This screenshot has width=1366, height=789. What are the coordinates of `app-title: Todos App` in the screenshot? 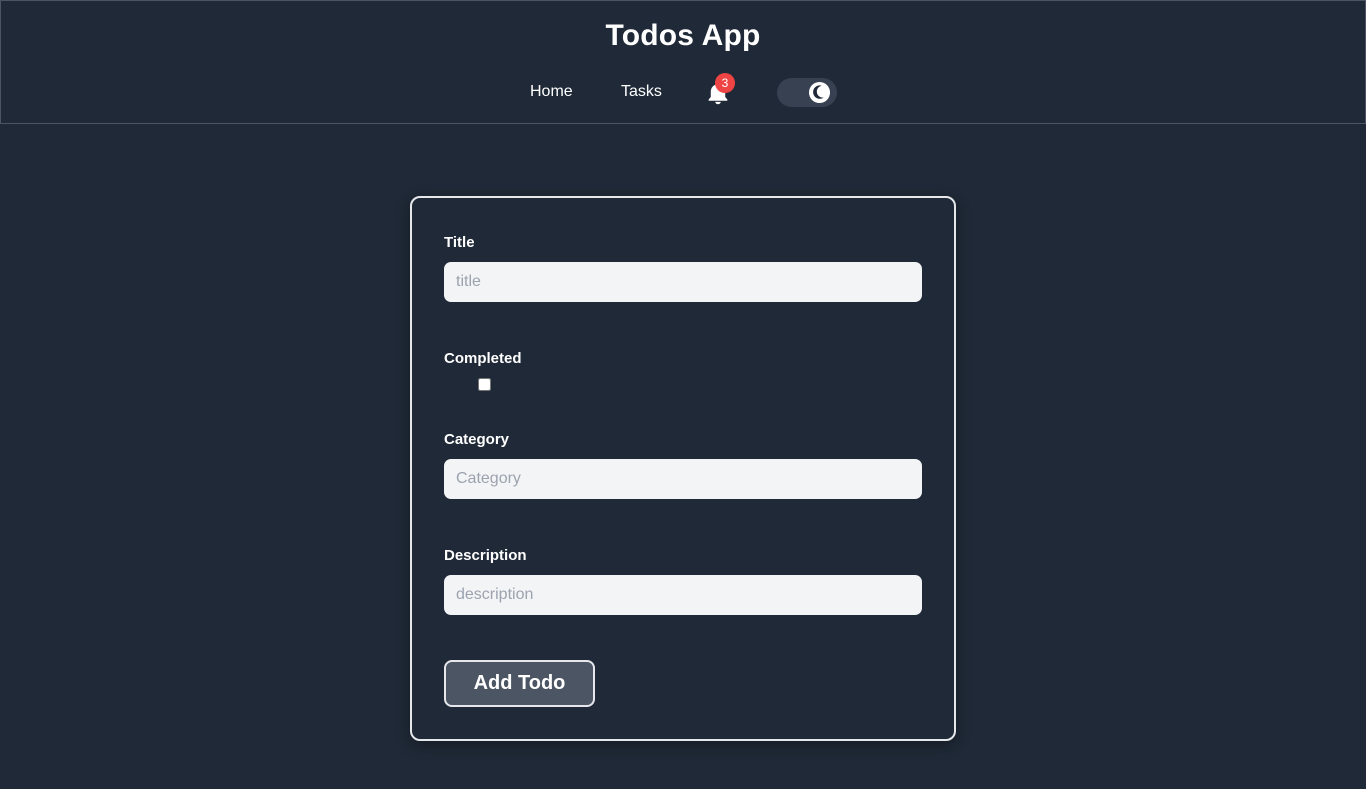 It's located at (683, 35).